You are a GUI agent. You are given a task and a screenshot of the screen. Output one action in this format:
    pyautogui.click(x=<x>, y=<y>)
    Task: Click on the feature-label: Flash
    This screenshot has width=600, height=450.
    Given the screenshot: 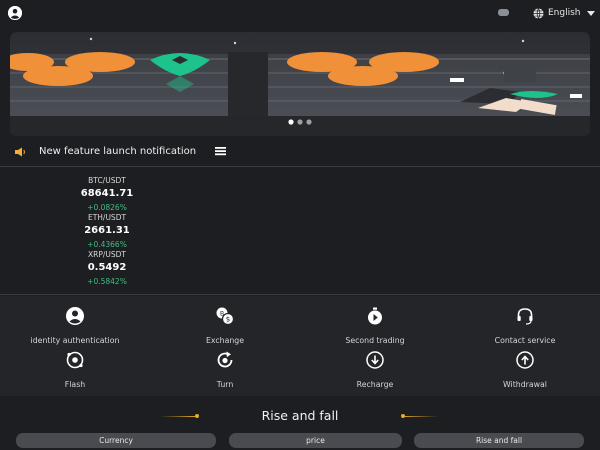 What is the action you would take?
    pyautogui.click(x=75, y=384)
    